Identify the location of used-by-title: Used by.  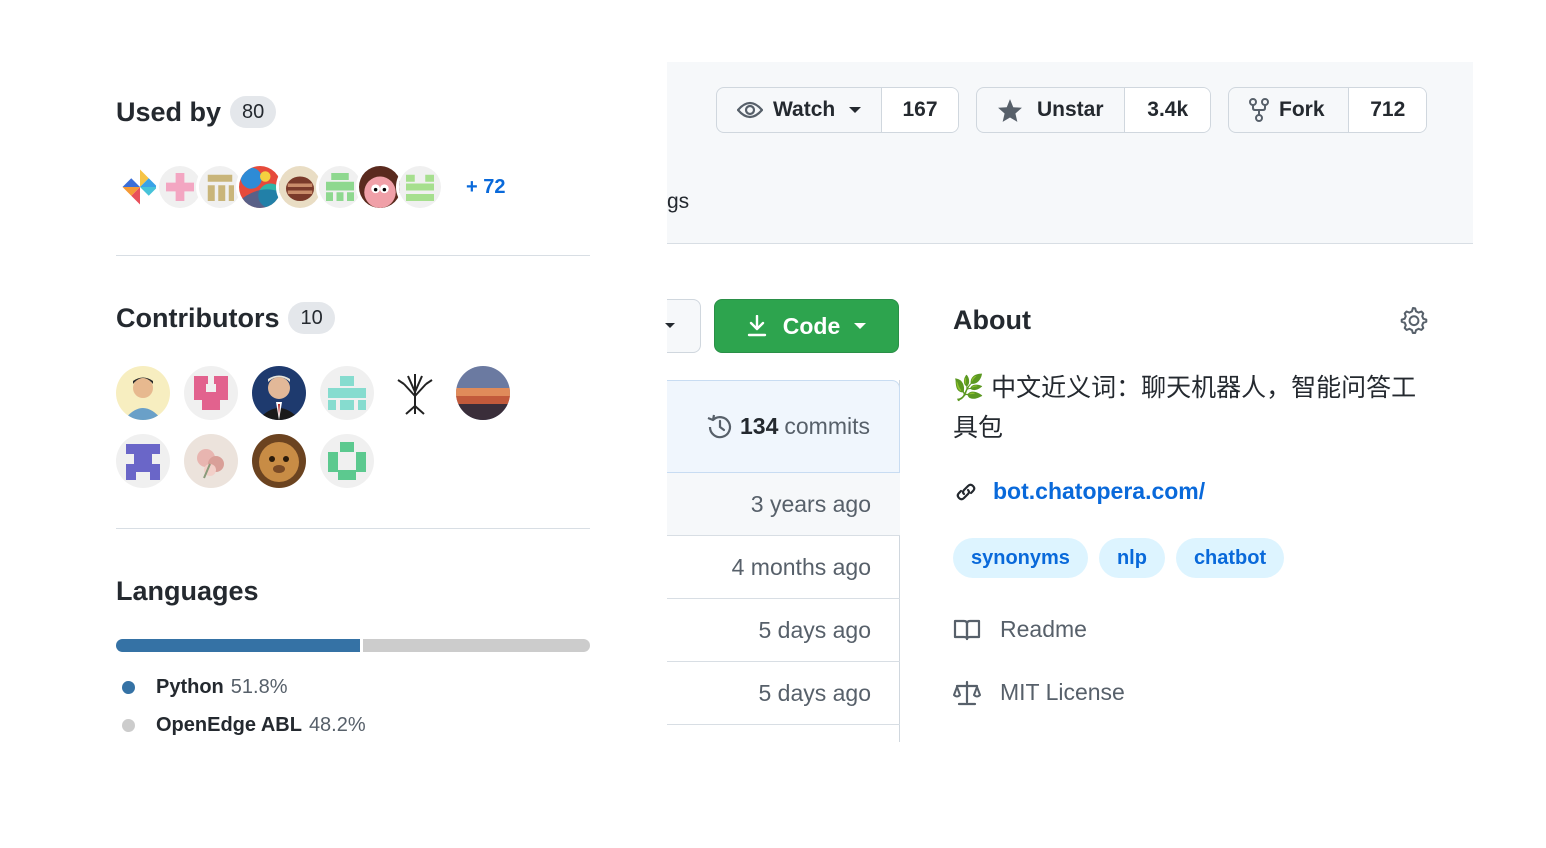
(169, 111).